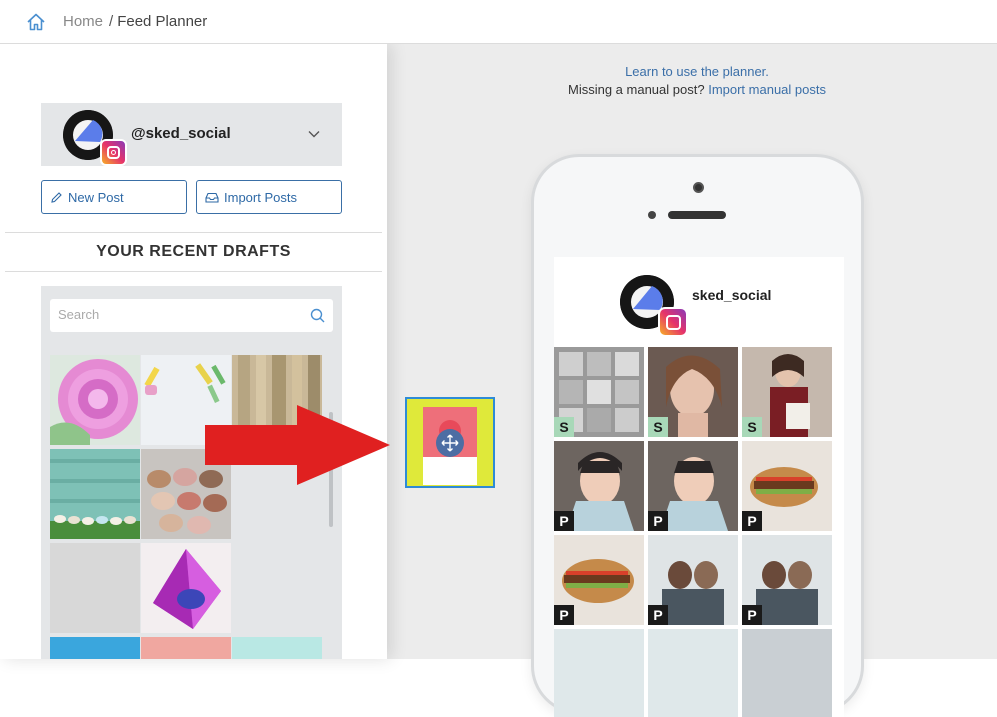 This screenshot has width=997, height=717. What do you see at coordinates (698, 187) in the screenshot?
I see `phone-camera` at bounding box center [698, 187].